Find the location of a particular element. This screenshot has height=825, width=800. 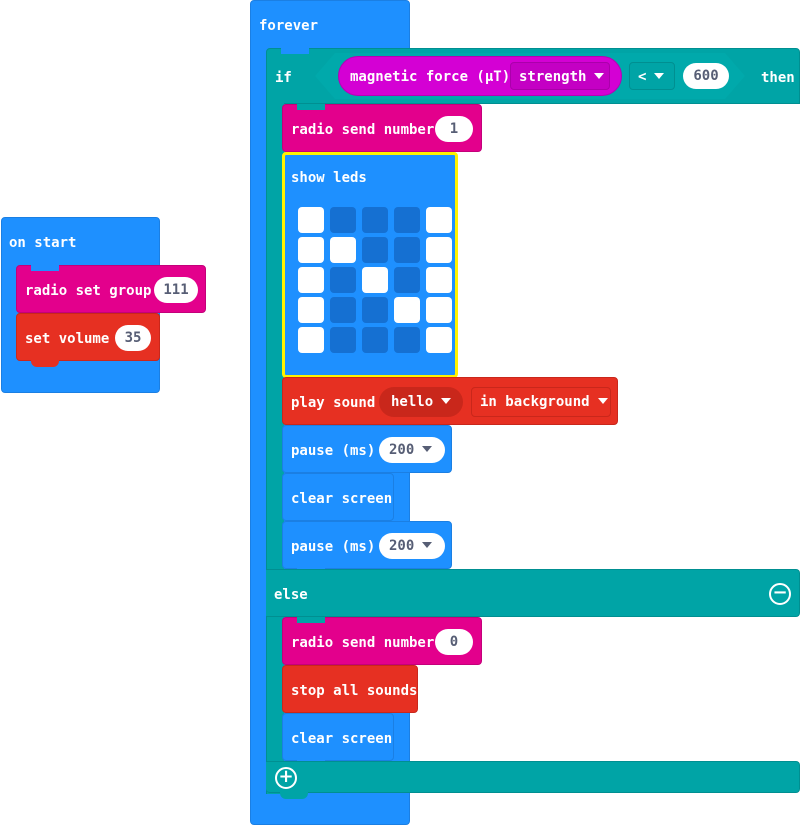

pause-block-1: pause (ms) 200 is located at coordinates (367, 449).